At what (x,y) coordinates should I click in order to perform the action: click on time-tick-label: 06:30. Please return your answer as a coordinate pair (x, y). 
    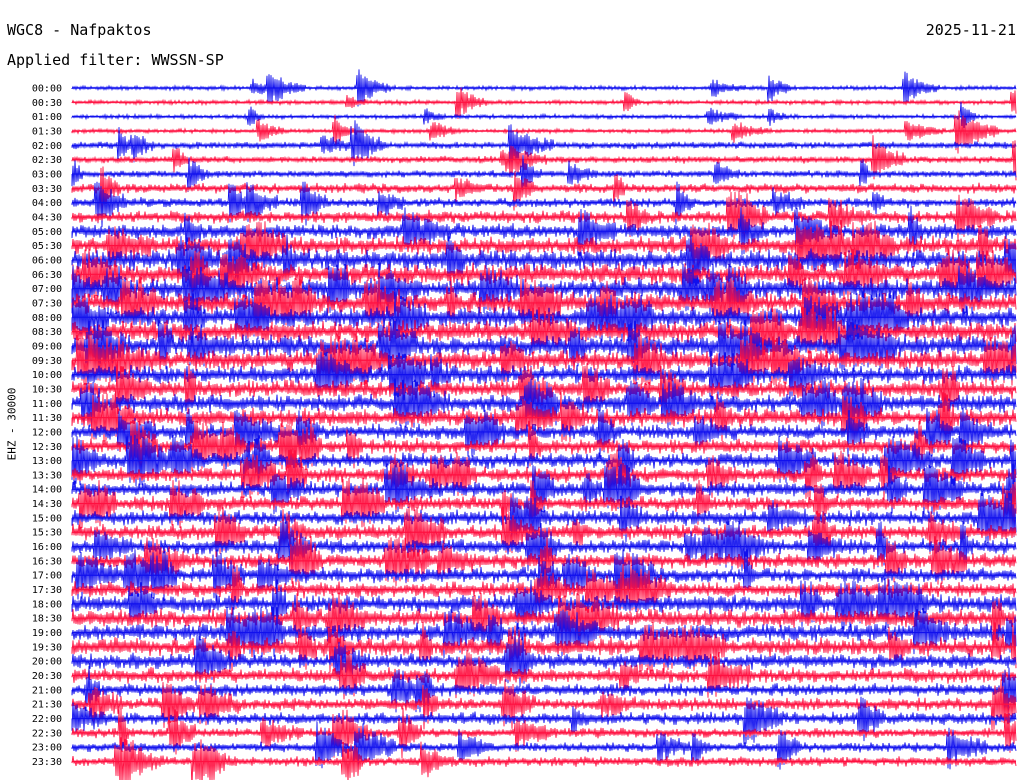
    Looking at the image, I should click on (47, 275).